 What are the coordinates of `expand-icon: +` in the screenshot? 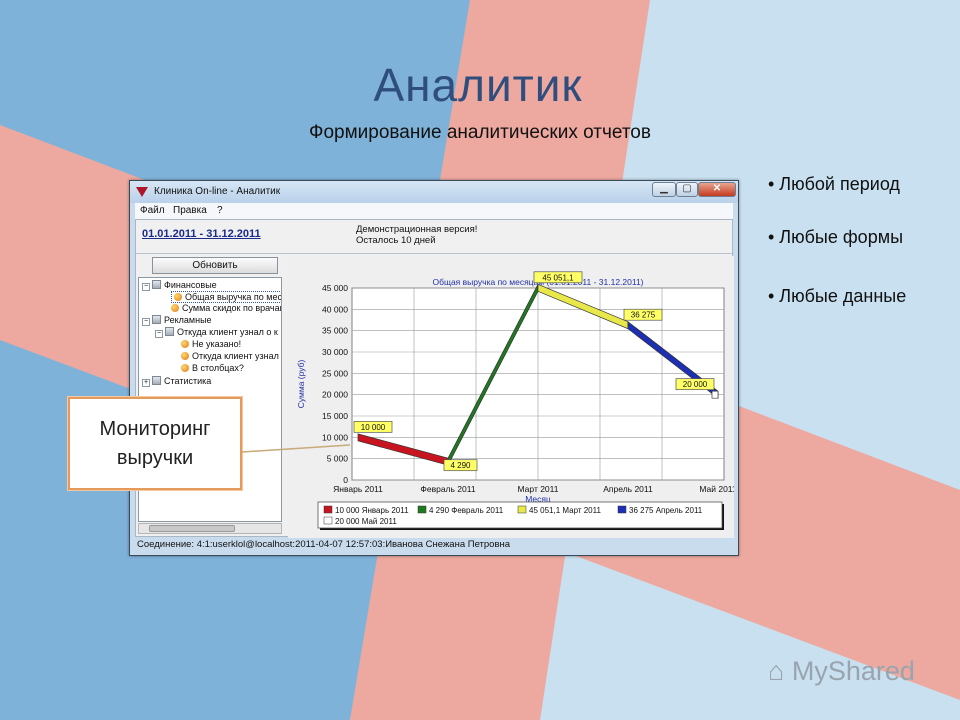 It's located at (146, 383).